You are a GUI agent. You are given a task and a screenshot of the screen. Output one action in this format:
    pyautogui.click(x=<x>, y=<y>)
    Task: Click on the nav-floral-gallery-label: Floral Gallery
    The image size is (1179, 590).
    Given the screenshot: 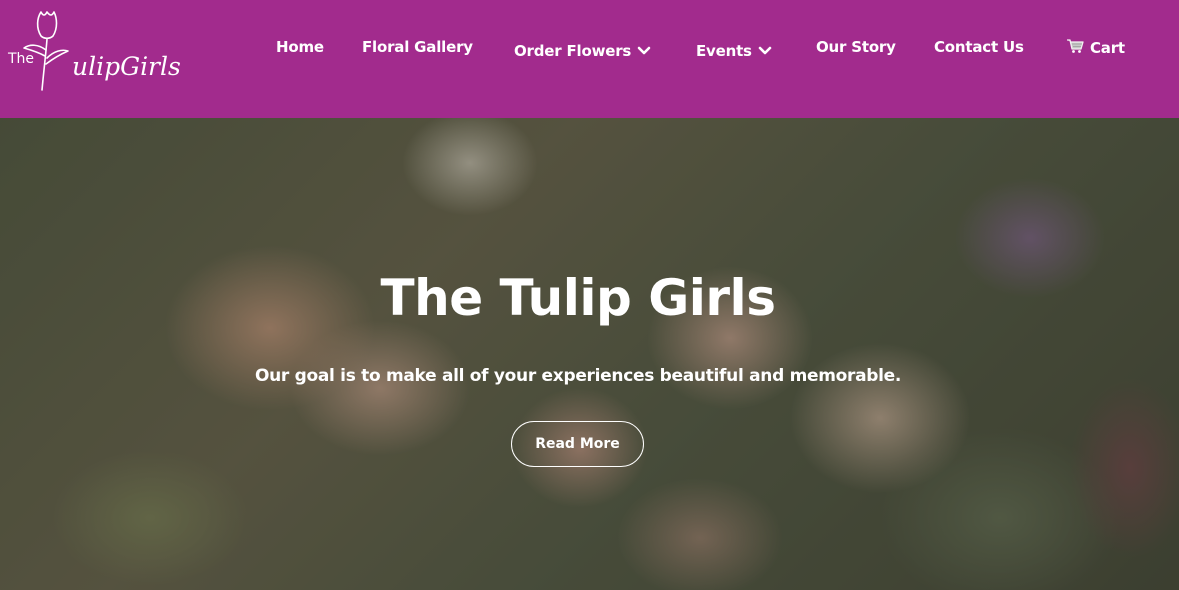 What is the action you would take?
    pyautogui.click(x=417, y=47)
    